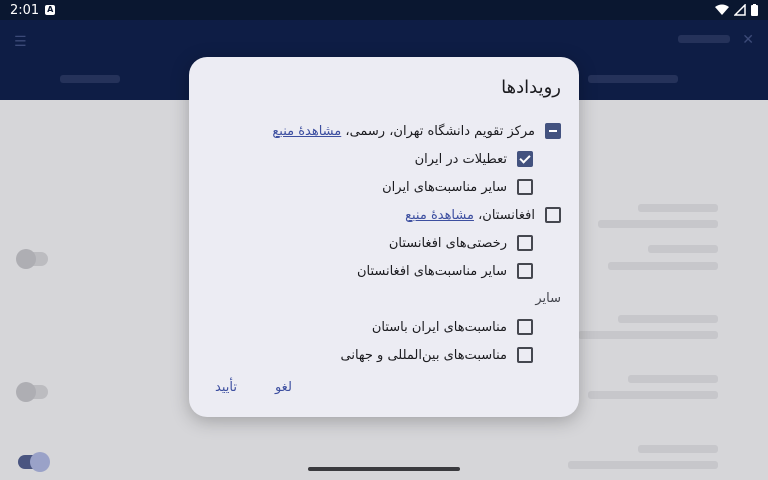  Describe the element at coordinates (226, 387) in the screenshot. I see `confirm-button: تأیید` at that location.